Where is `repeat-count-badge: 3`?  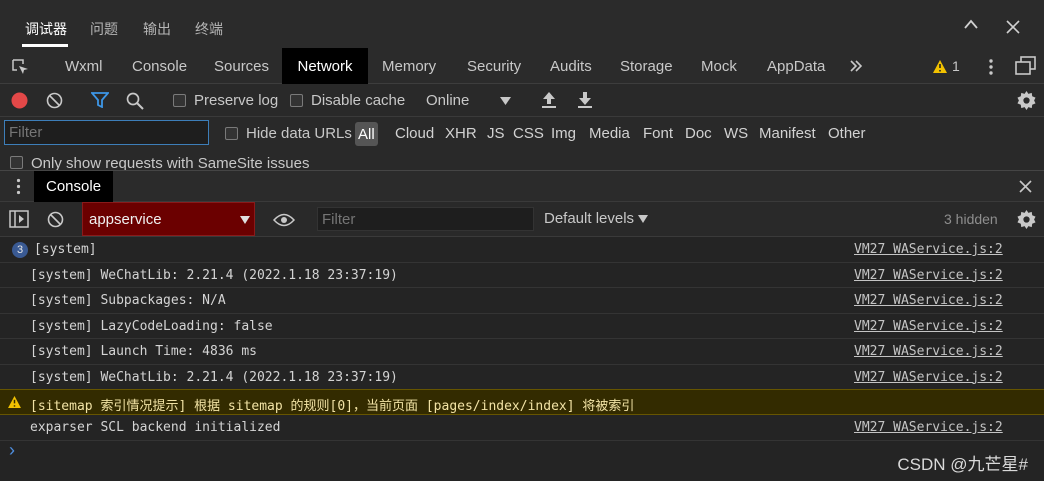
repeat-count-badge: 3 is located at coordinates (20, 250).